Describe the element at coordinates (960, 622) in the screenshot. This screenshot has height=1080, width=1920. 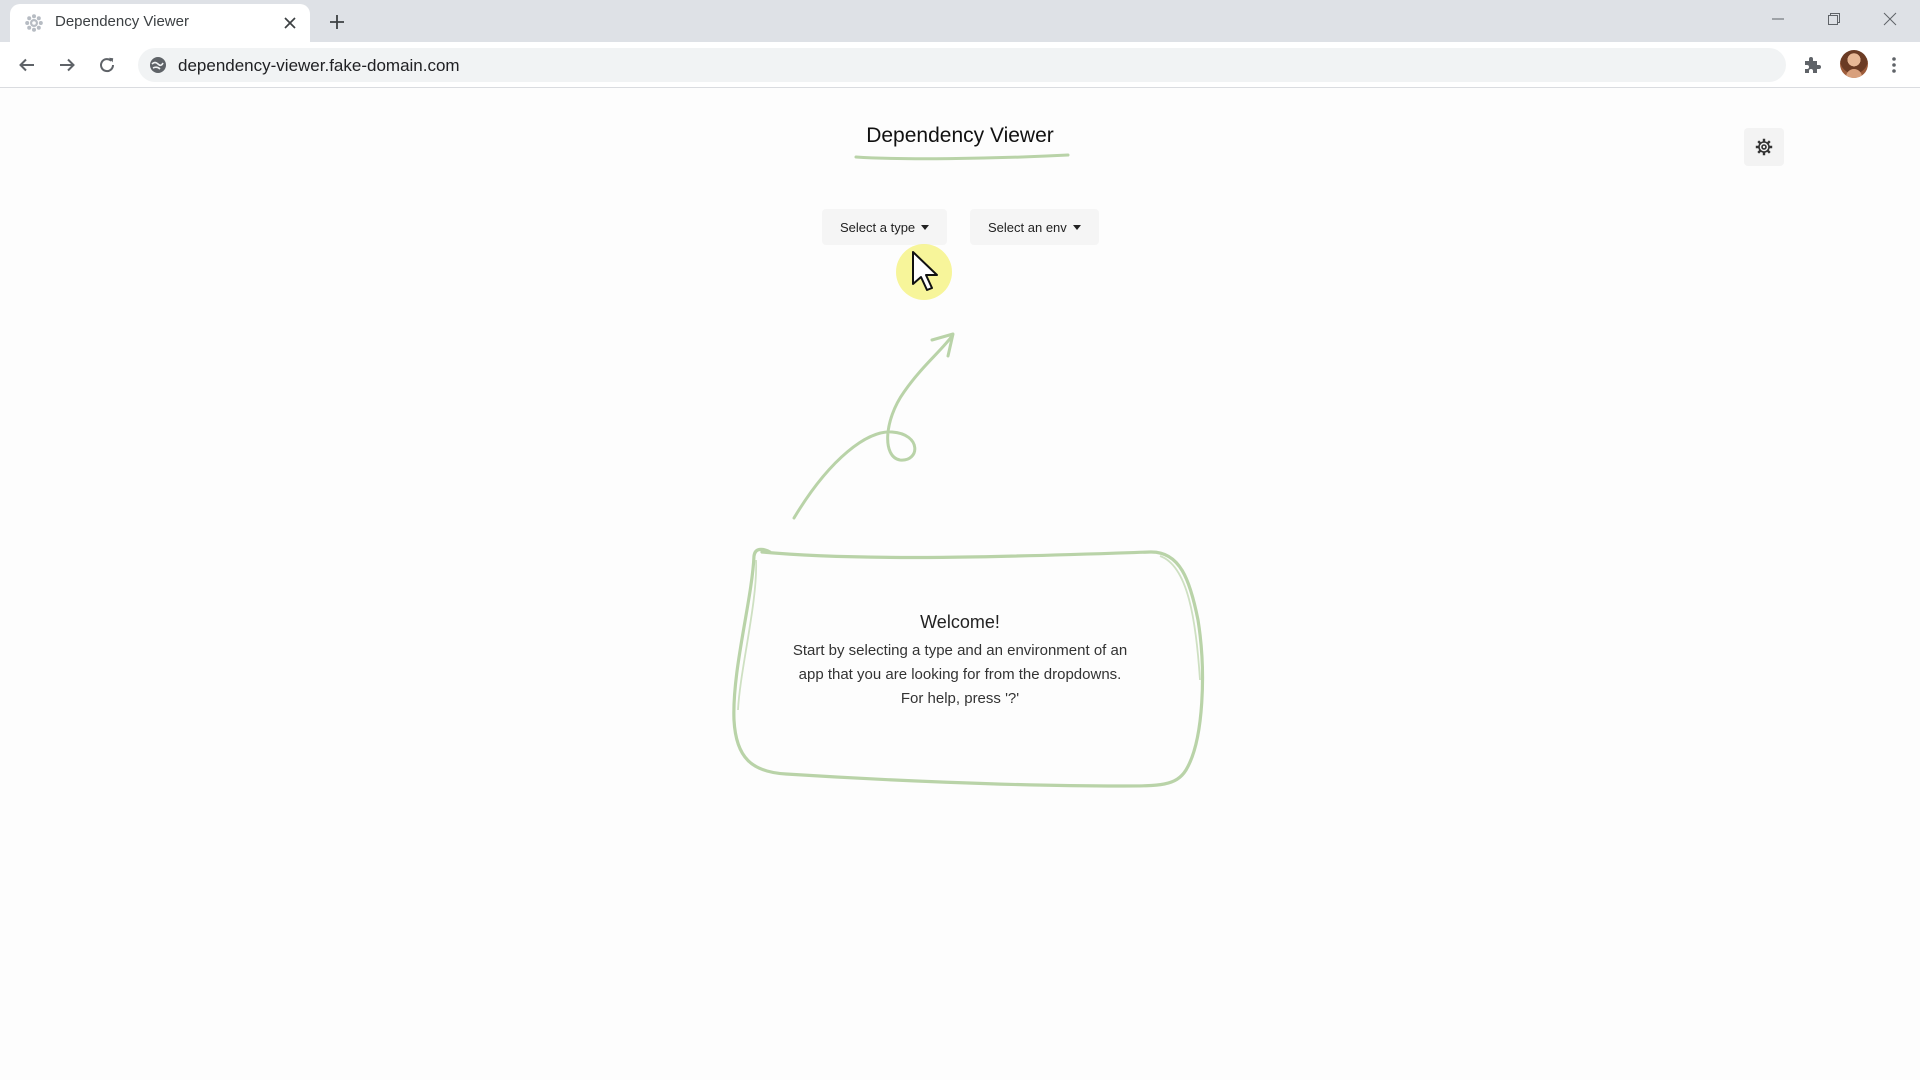
I see `welcome-title: Welcome!` at that location.